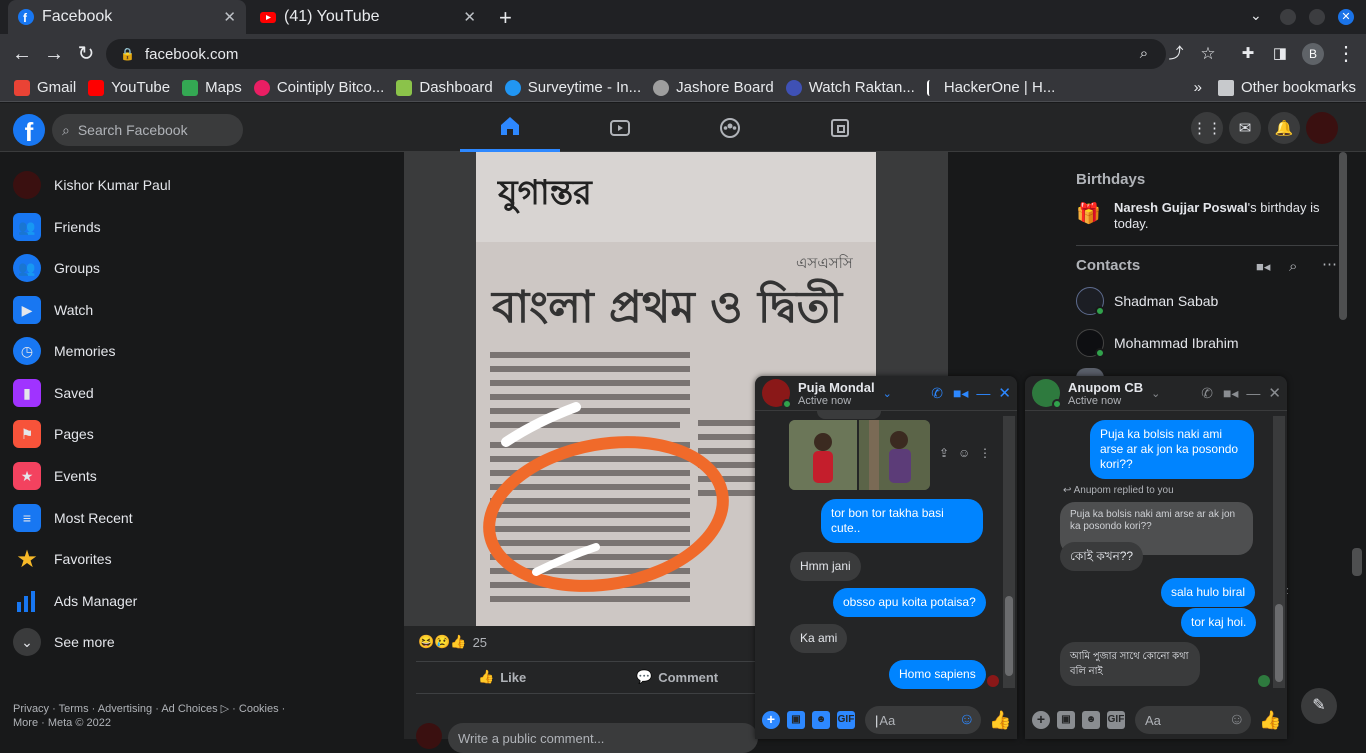 The image size is (1366, 753). I want to click on message-input: | Aa ☺, so click(923, 720).